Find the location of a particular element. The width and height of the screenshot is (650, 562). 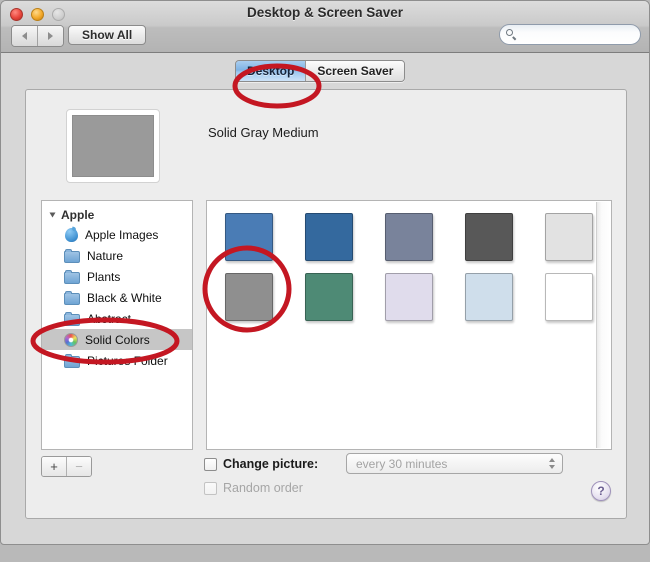

random-order-row: Random order is located at coordinates (253, 488).